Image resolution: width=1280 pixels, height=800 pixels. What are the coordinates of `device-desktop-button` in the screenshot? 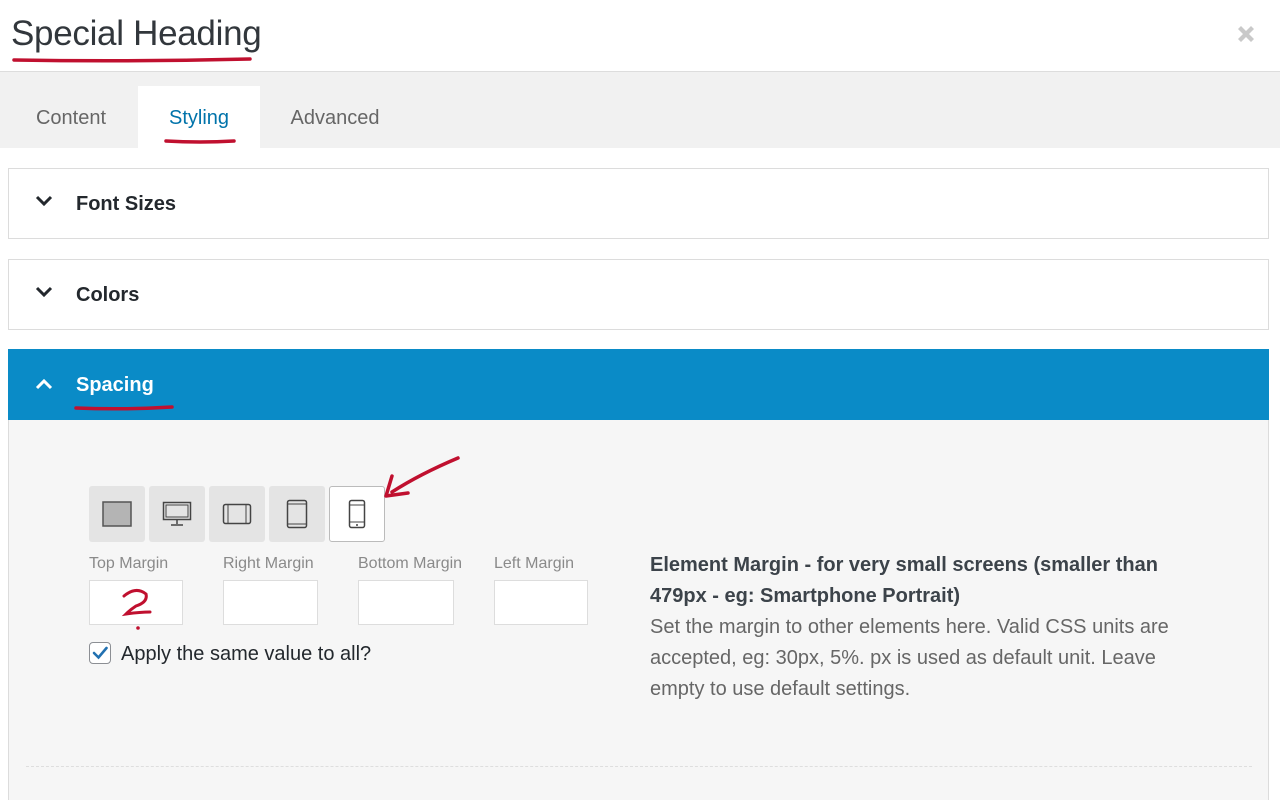 It's located at (177, 514).